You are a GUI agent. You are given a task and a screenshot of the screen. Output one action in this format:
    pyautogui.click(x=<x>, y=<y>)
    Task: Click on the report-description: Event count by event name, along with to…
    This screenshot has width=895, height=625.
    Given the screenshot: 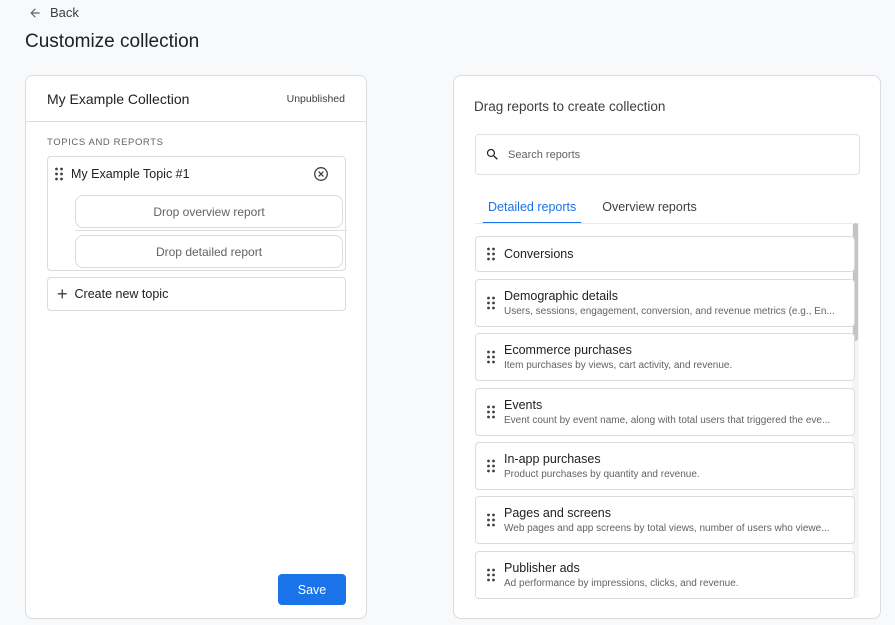 What is the action you would take?
    pyautogui.click(x=667, y=420)
    